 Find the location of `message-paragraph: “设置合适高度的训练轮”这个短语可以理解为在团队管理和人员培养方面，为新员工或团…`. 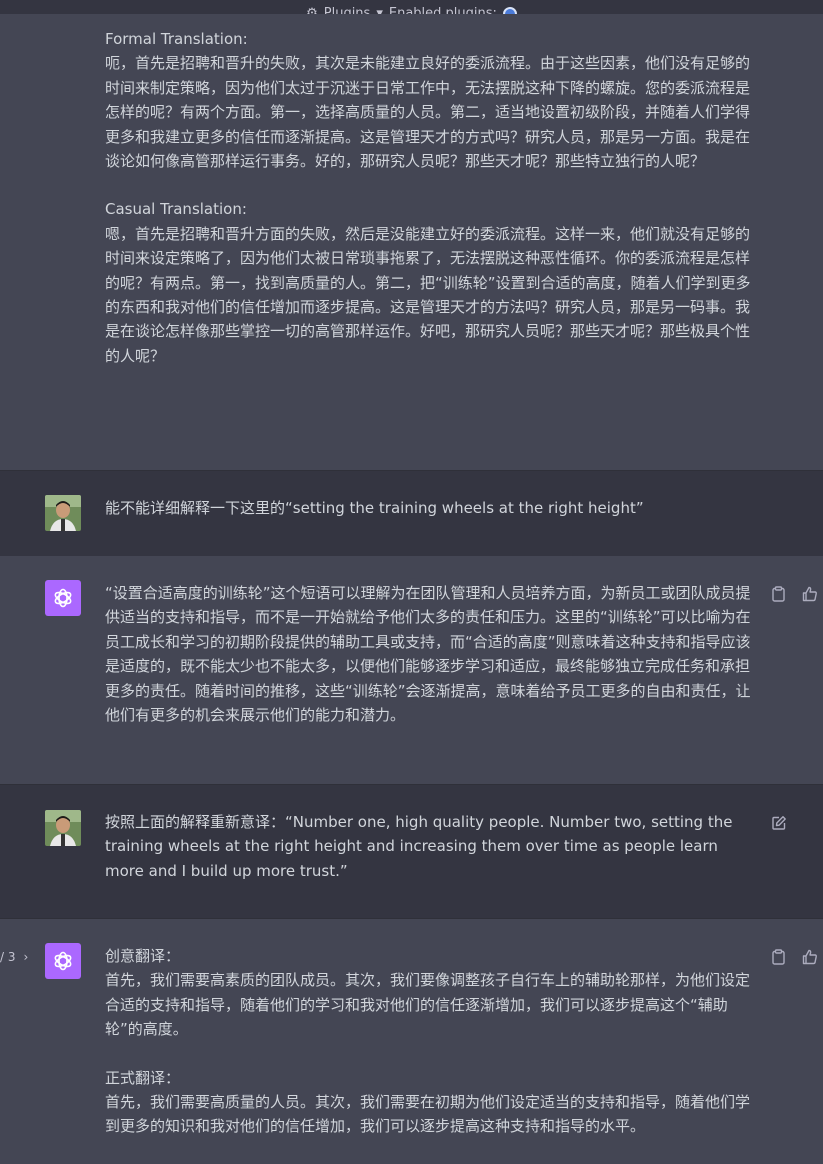

message-paragraph: “设置合适高度的训练轮”这个短语可以理解为在团队管理和人员培养方面，为新员工或团… is located at coordinates (428, 654).